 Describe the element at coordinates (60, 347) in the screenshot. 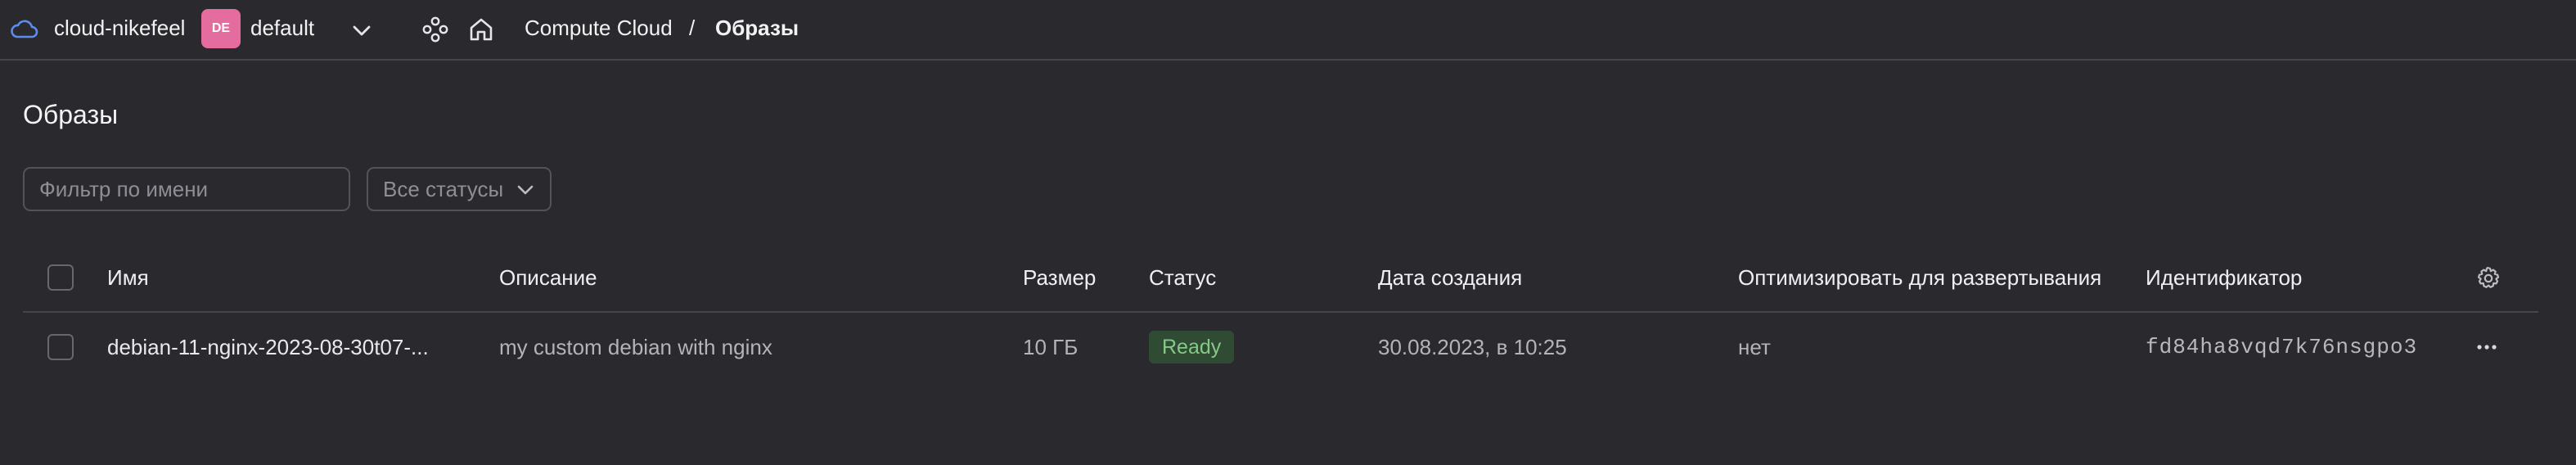

I see `row-checkbox` at that location.